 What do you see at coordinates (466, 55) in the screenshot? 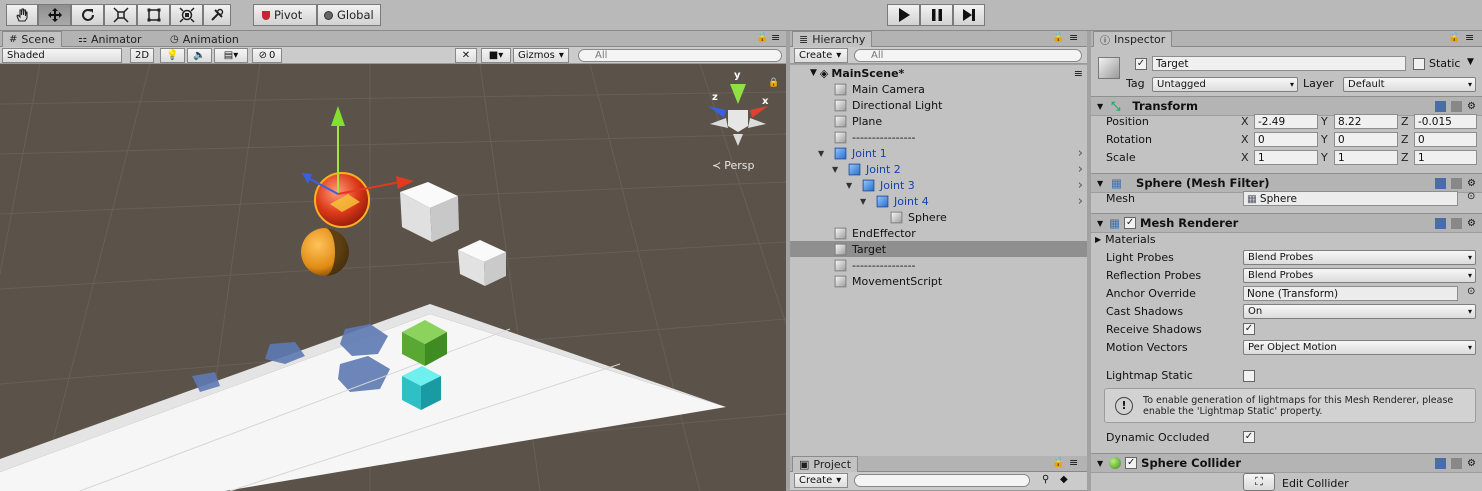
I see `scene-tools-button: ✕` at bounding box center [466, 55].